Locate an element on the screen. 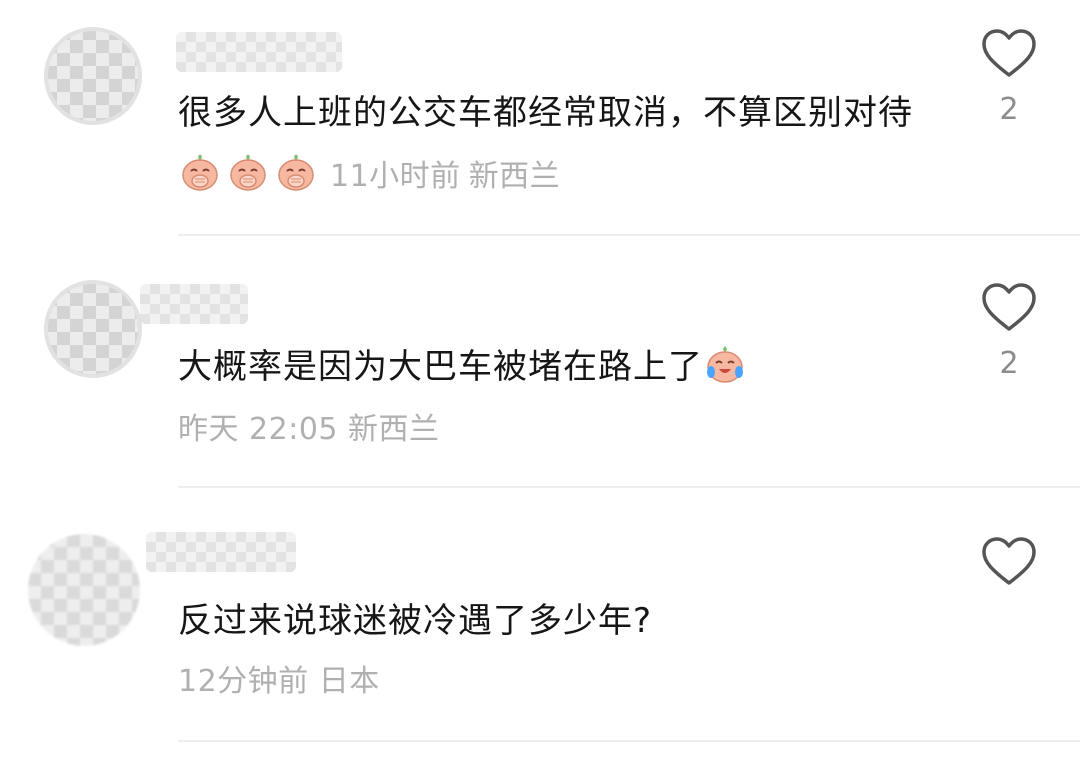  comment-time: 11小时前 is located at coordinates (395, 176).